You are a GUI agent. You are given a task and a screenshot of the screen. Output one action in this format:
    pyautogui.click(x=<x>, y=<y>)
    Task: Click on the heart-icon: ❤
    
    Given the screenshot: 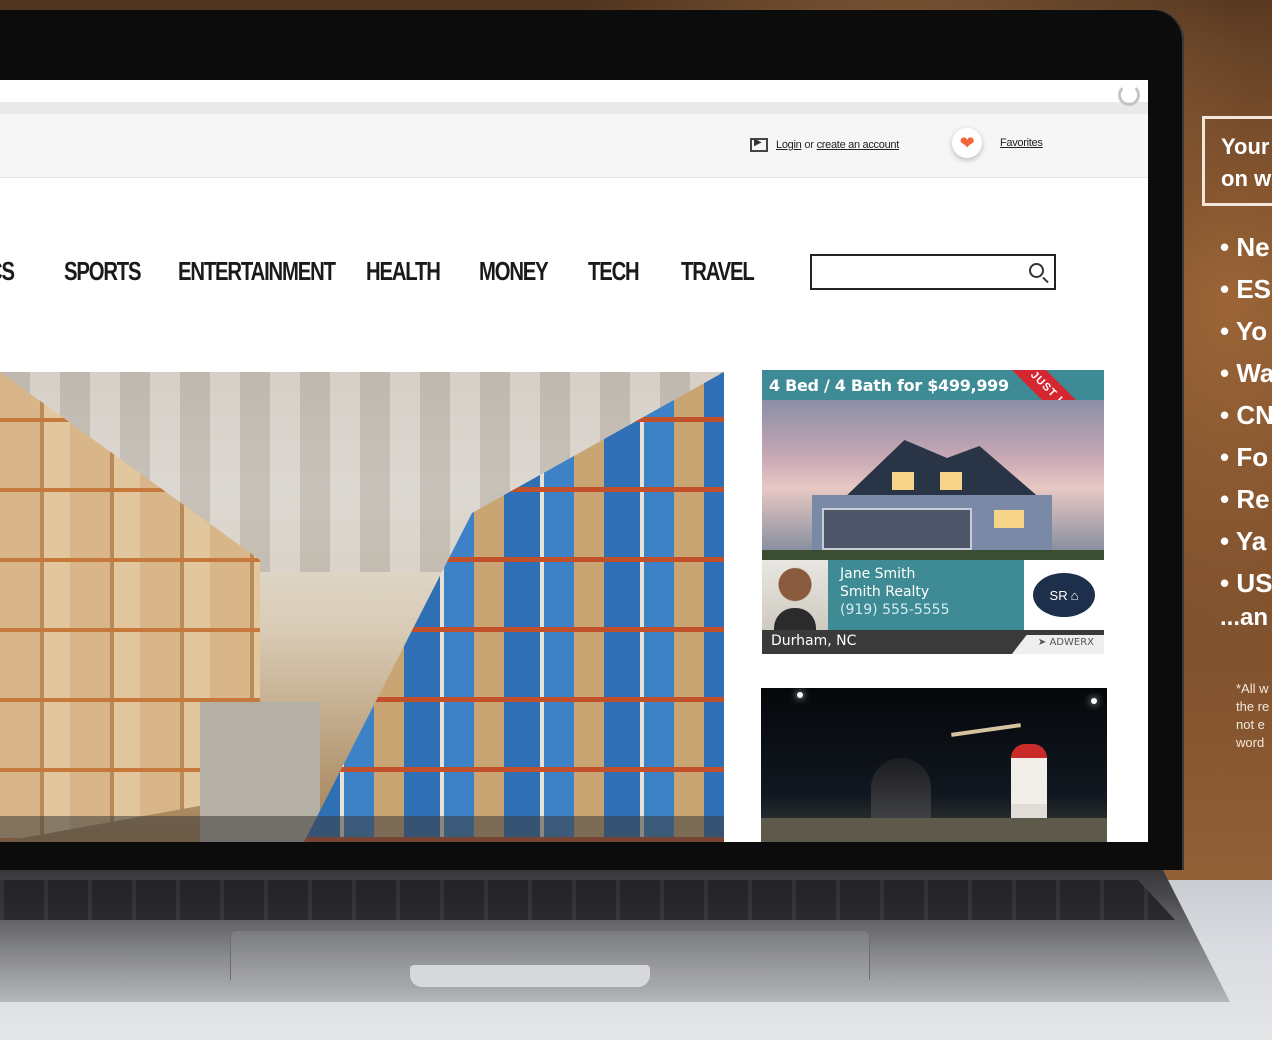 What is the action you would take?
    pyautogui.click(x=967, y=143)
    